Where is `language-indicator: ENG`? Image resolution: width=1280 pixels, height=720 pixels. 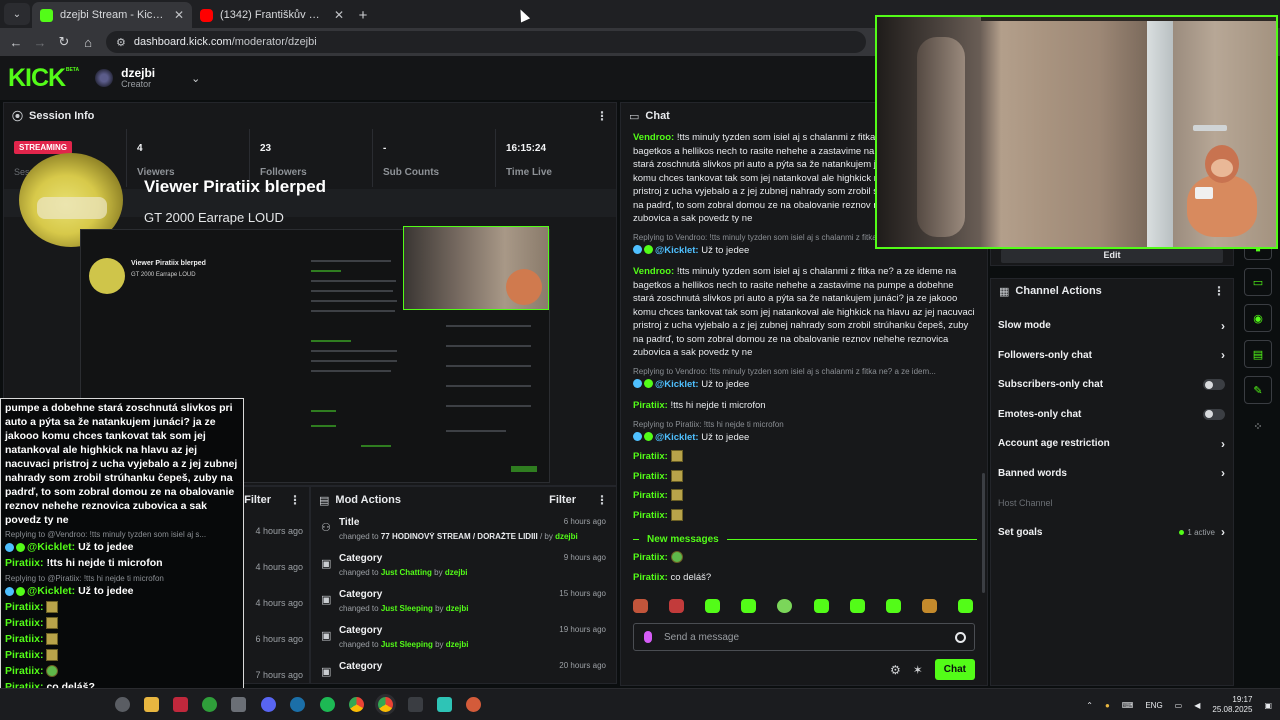
language-indicator: ENG is located at coordinates (1153, 705).